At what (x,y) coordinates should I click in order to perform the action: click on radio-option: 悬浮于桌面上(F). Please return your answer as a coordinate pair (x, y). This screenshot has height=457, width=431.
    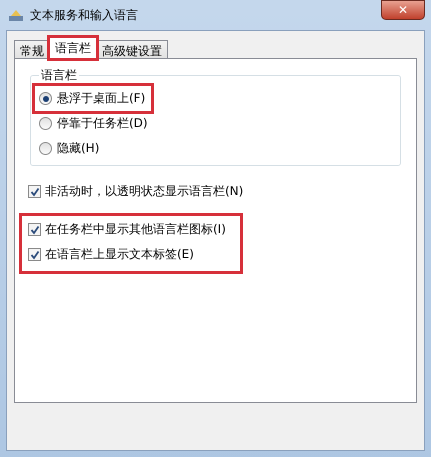
    Looking at the image, I should click on (93, 98).